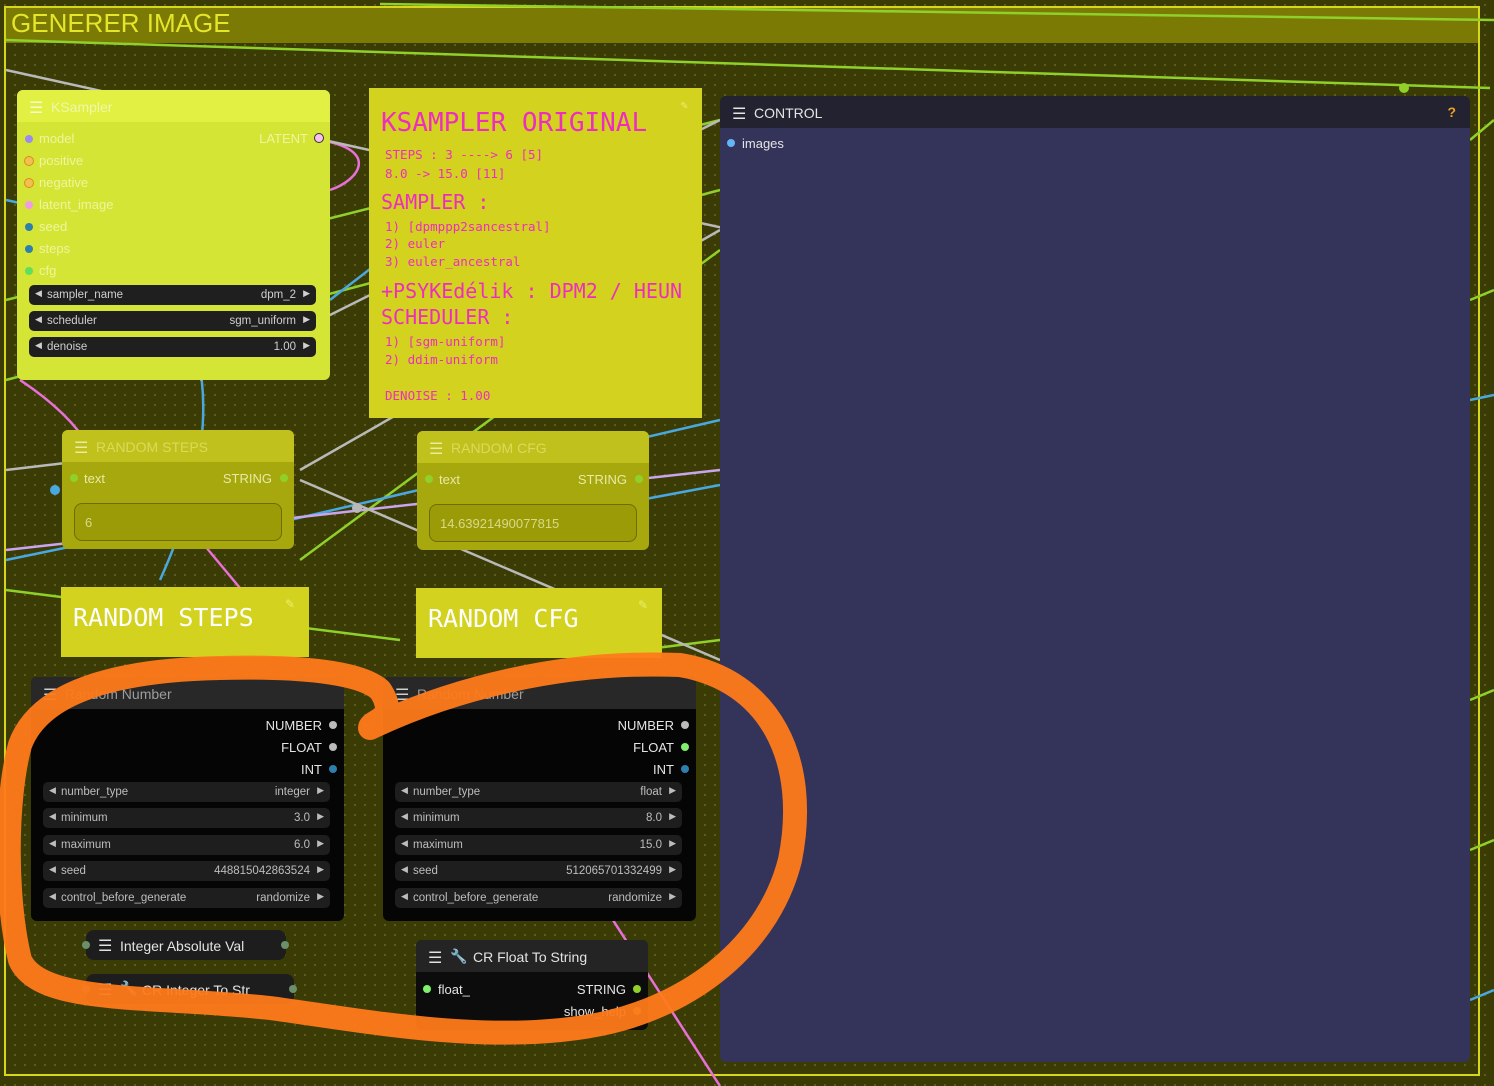 This screenshot has width=1494, height=1086. I want to click on node-title-bar: ☰ RANDOM CFG, so click(533, 447).